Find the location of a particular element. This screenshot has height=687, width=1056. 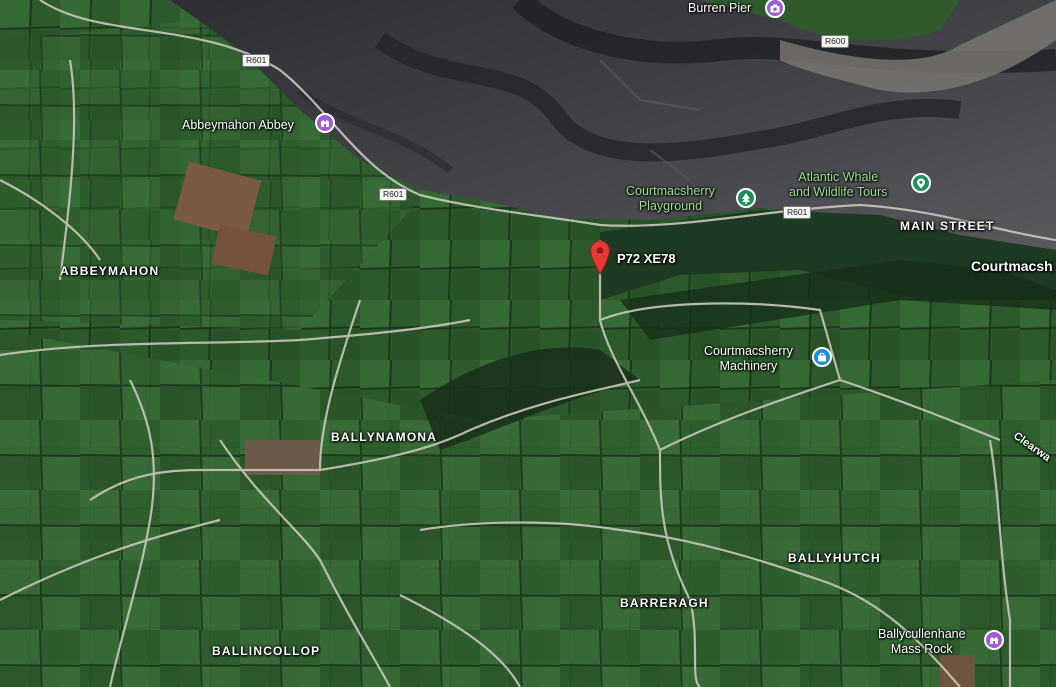

road-shield-r600: R600 is located at coordinates (835, 41).